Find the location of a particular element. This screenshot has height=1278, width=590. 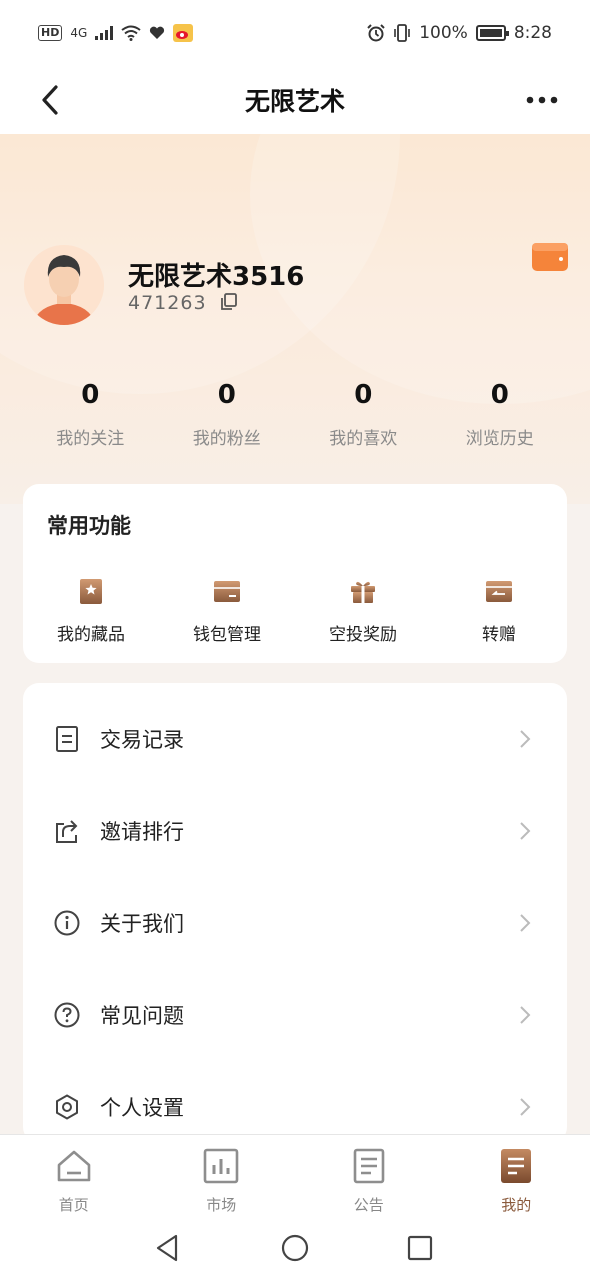

tab-label: 公告 is located at coordinates (368, 1205).